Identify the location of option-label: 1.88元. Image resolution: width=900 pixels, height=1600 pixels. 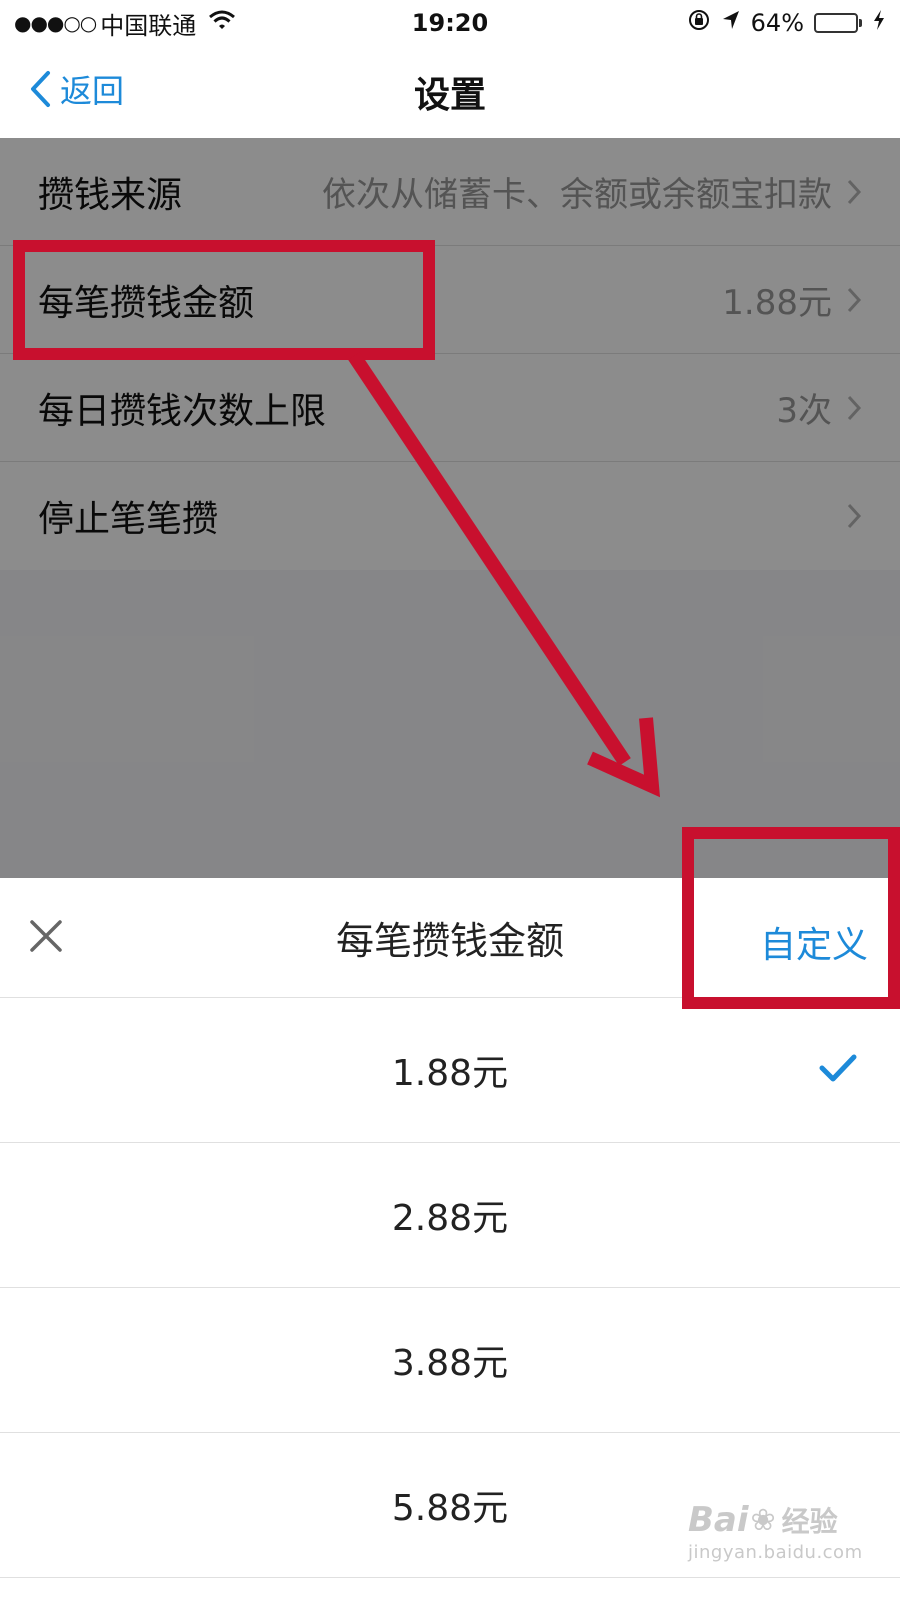
(450, 1073).